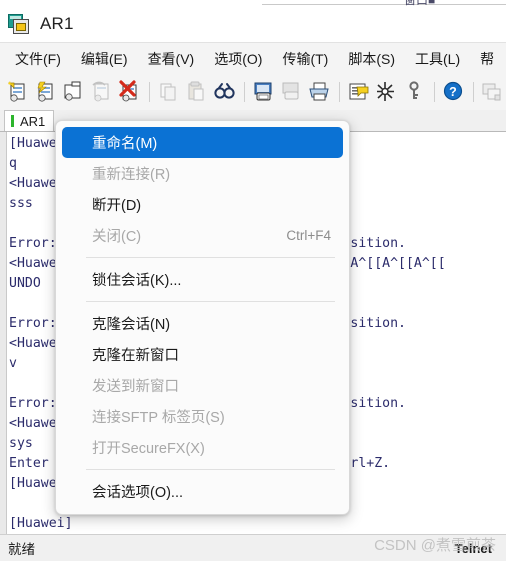 Image resolution: width=506 pixels, height=561 pixels. What do you see at coordinates (202, 173) in the screenshot?
I see `ctx-reconnect: 重新连接(R)` at bounding box center [202, 173].